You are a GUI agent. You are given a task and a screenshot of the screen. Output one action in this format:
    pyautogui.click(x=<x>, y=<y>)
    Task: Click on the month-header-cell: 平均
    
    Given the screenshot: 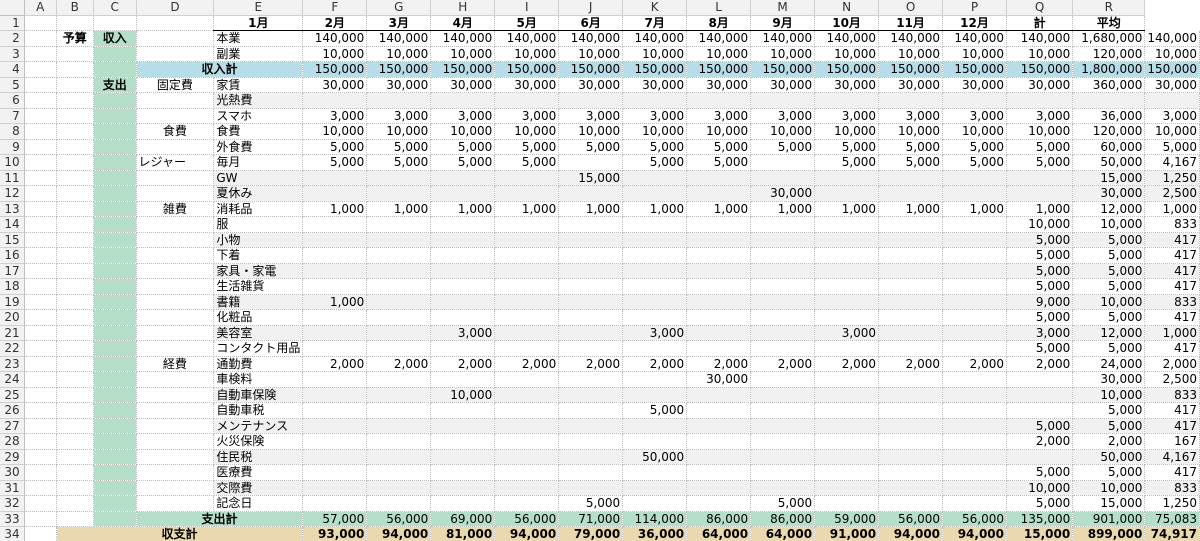 What is the action you would take?
    pyautogui.click(x=1109, y=23)
    